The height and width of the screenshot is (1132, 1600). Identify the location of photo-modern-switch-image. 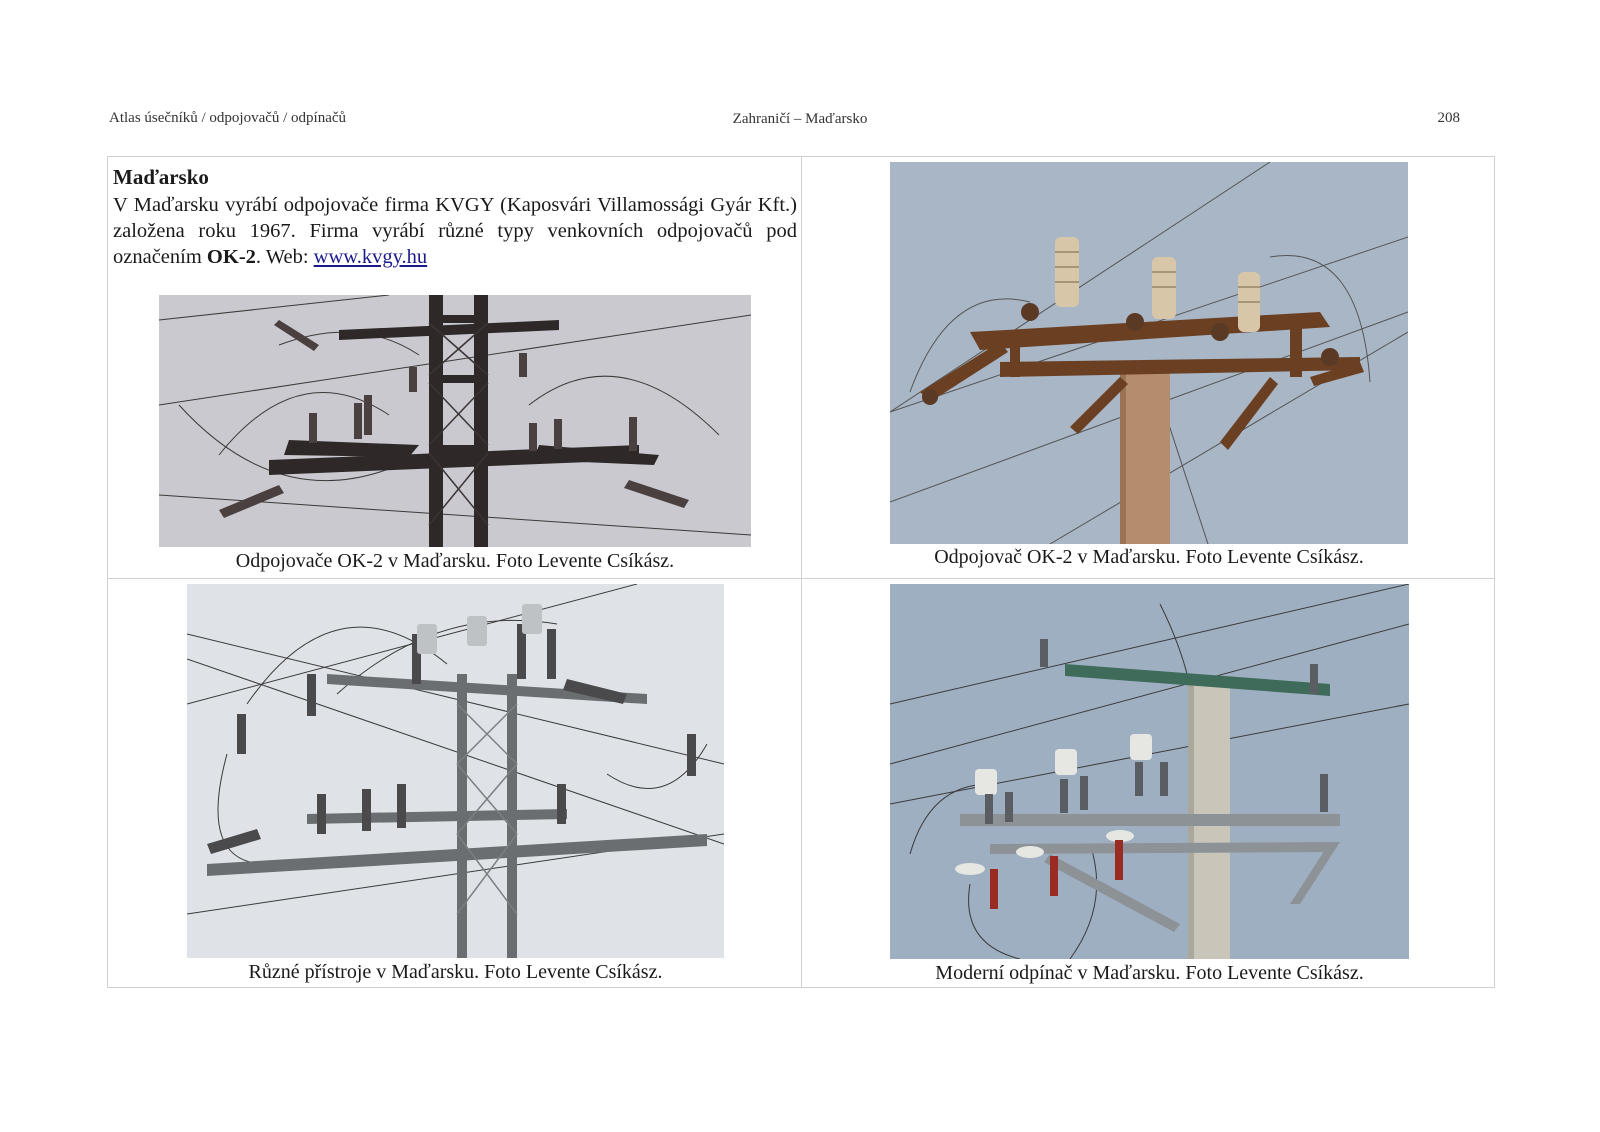
(1149, 771).